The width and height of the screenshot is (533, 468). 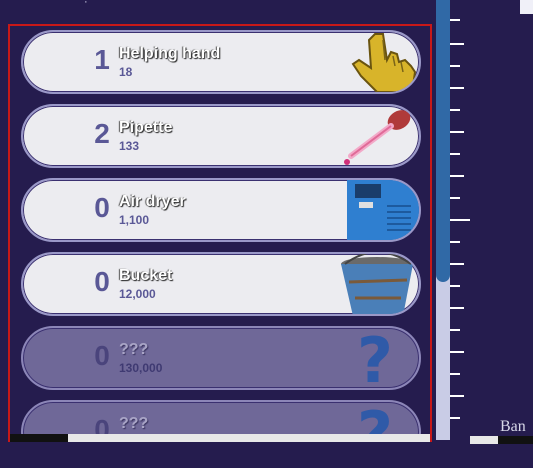 What do you see at coordinates (513, 426) in the screenshot?
I see `side-label: Ban` at bounding box center [513, 426].